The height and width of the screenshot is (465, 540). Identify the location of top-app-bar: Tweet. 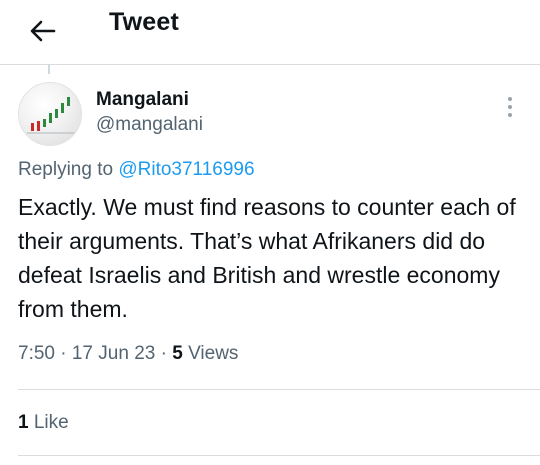
(270, 32).